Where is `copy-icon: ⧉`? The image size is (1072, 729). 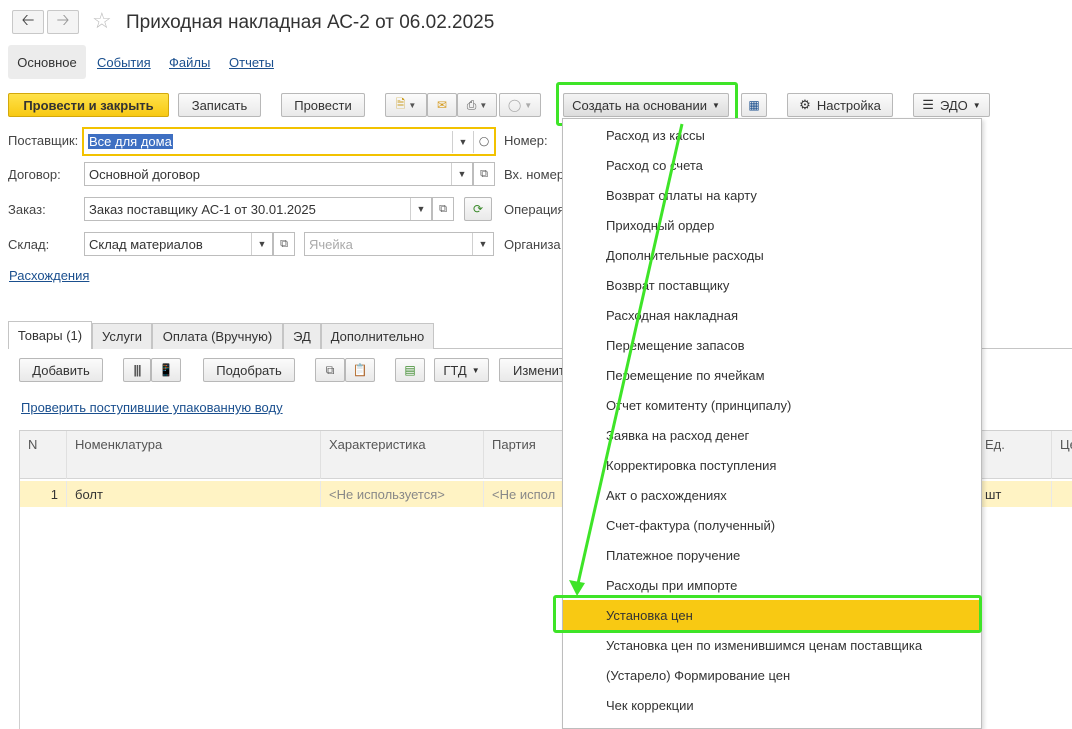
copy-icon: ⧉ is located at coordinates (330, 369).